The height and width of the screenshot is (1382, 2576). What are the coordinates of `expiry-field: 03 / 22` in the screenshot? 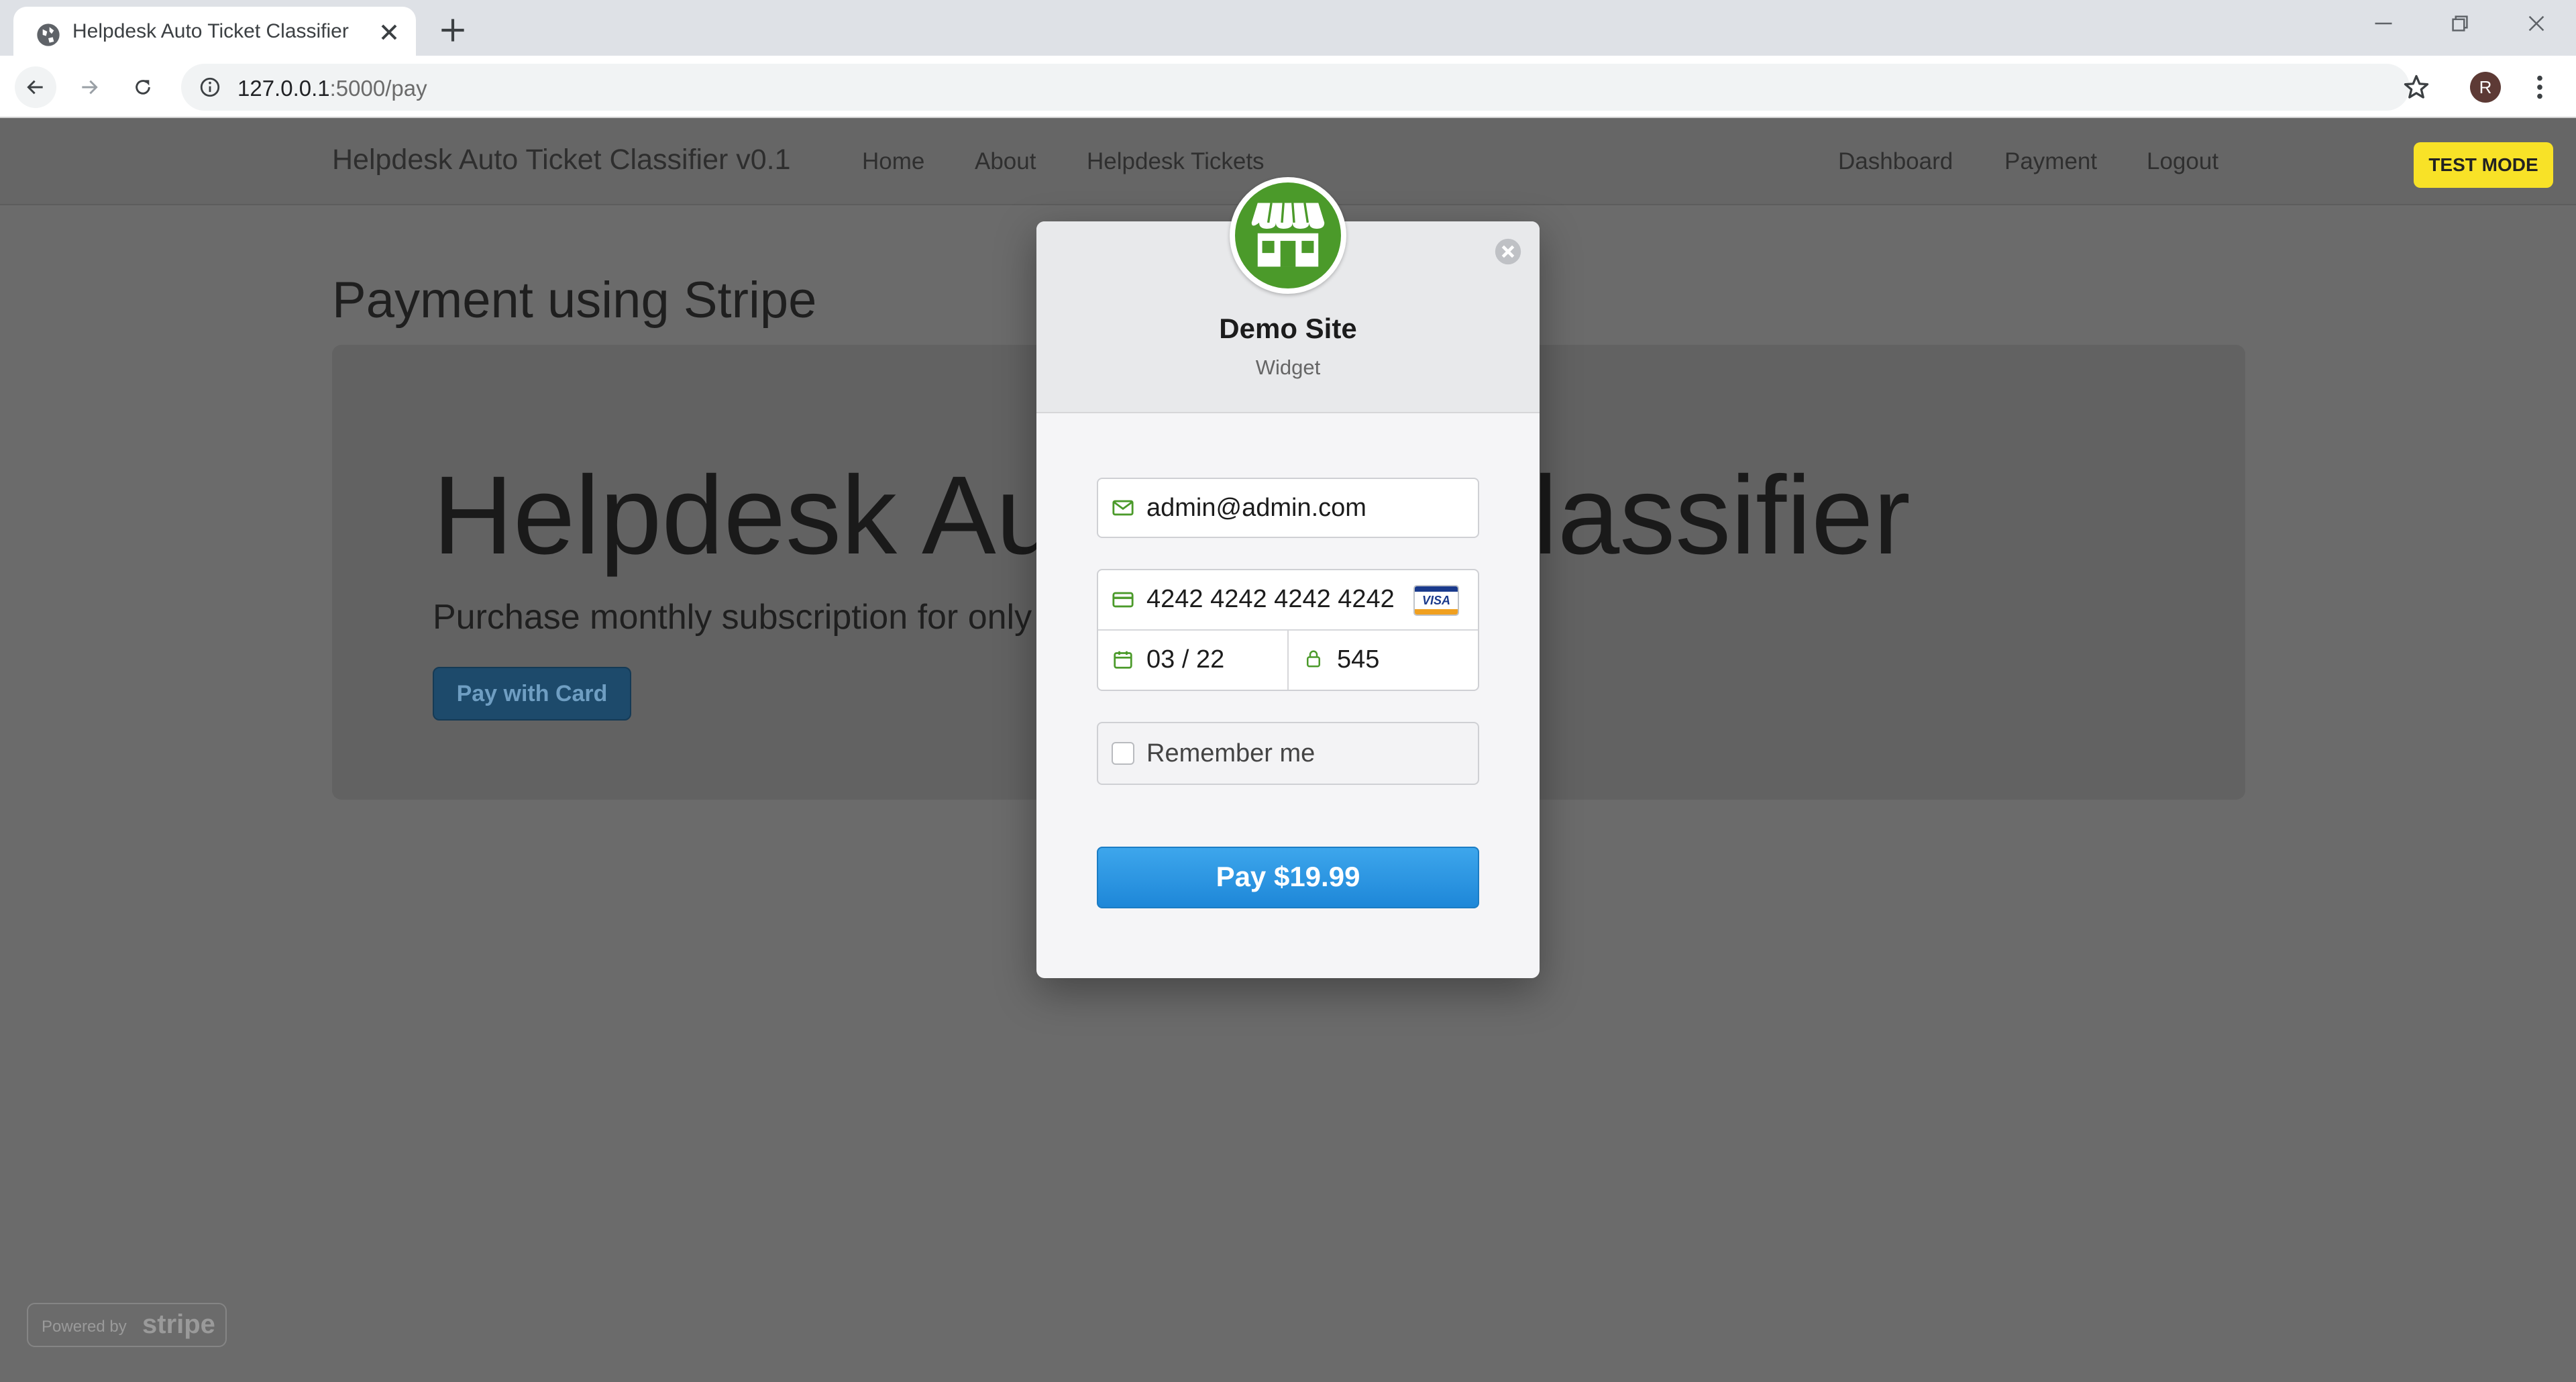 It's located at (1192, 660).